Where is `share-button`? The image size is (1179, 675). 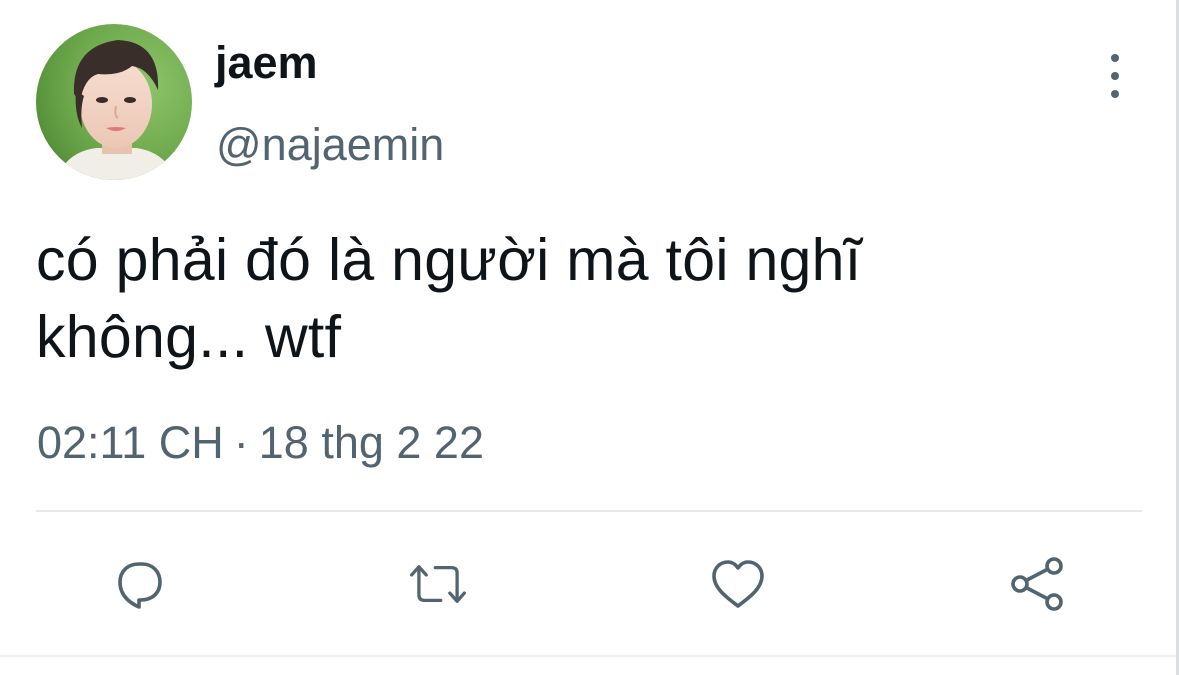
share-button is located at coordinates (1038, 584).